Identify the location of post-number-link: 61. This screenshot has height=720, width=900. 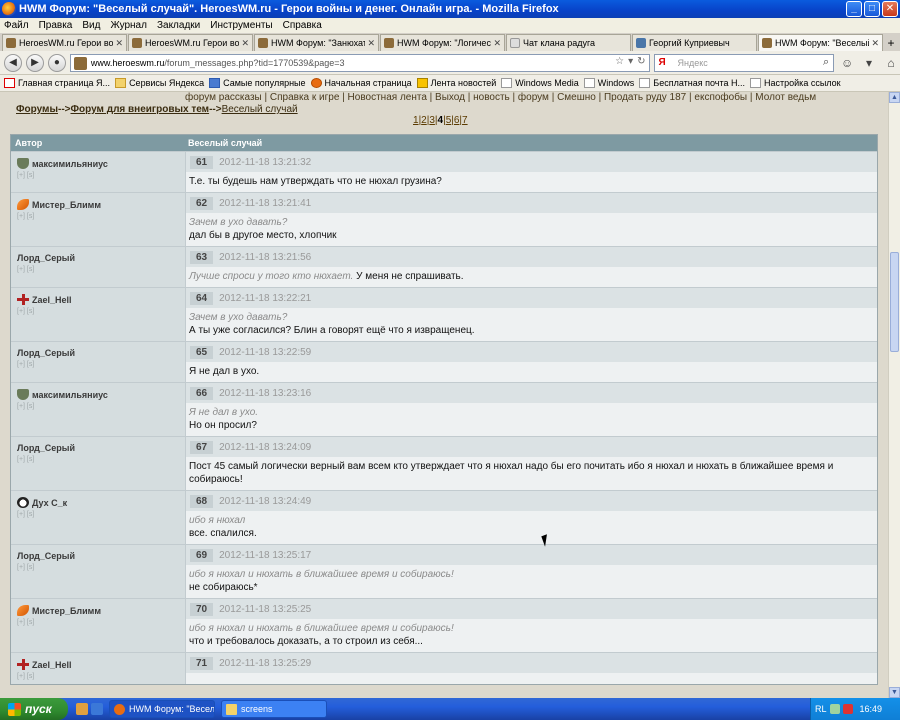
(202, 162).